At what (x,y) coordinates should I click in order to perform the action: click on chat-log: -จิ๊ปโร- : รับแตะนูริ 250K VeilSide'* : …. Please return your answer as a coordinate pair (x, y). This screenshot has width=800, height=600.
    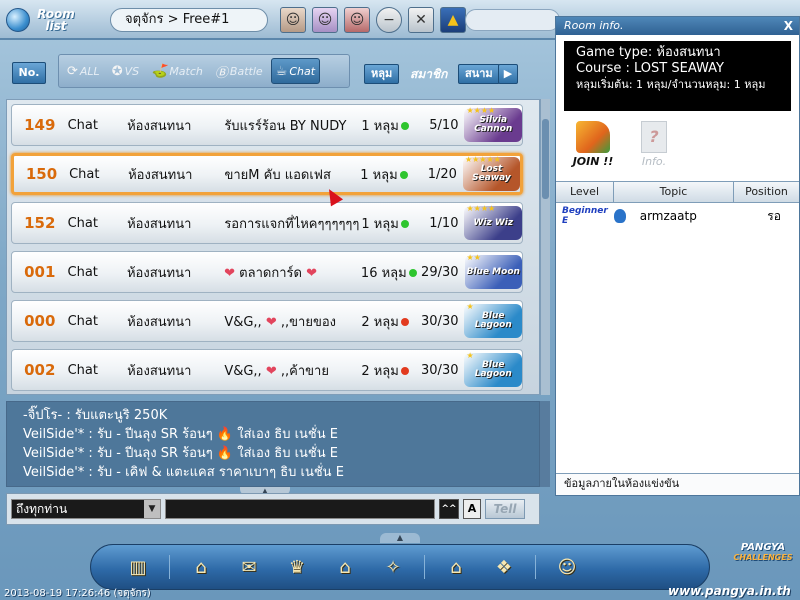
    Looking at the image, I should click on (273, 444).